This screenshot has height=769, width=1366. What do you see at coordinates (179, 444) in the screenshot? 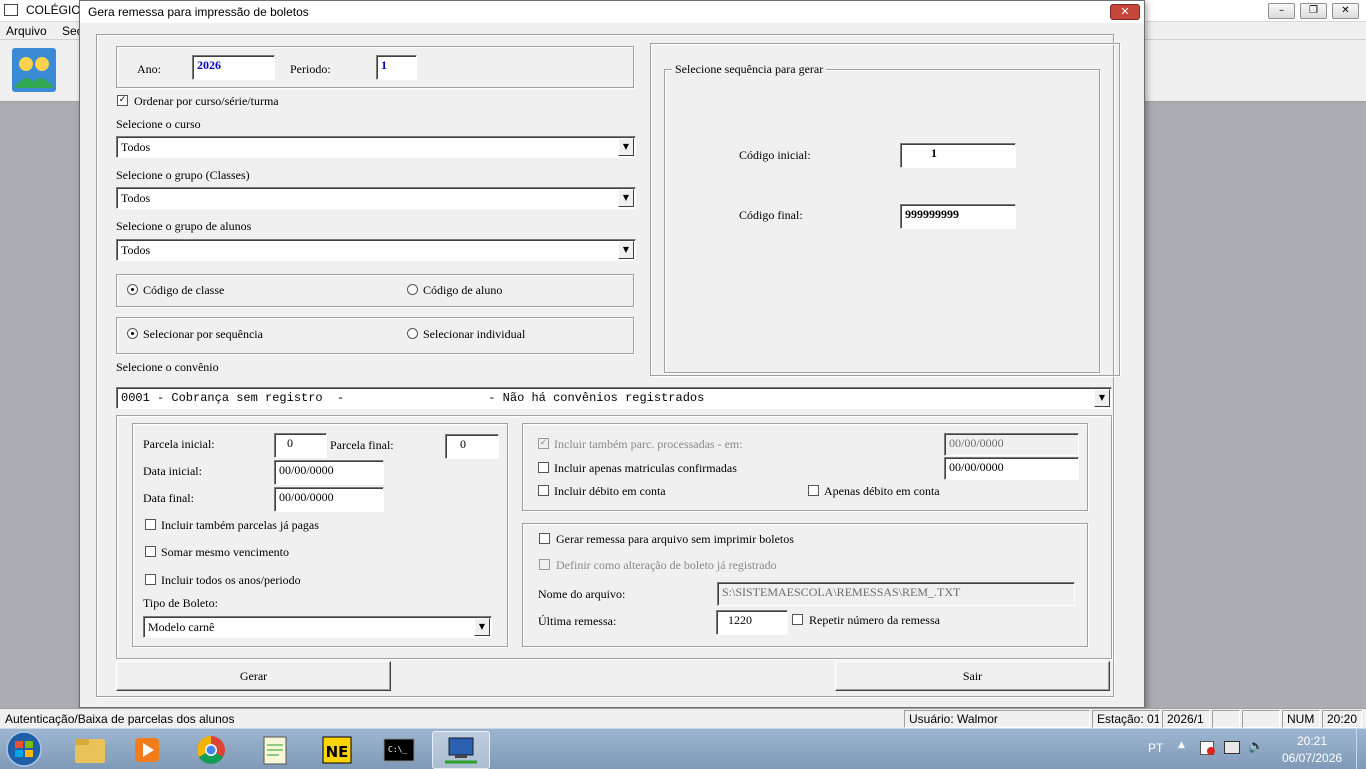
I see `parcela-inicial-label: Parcela inicial:` at bounding box center [179, 444].